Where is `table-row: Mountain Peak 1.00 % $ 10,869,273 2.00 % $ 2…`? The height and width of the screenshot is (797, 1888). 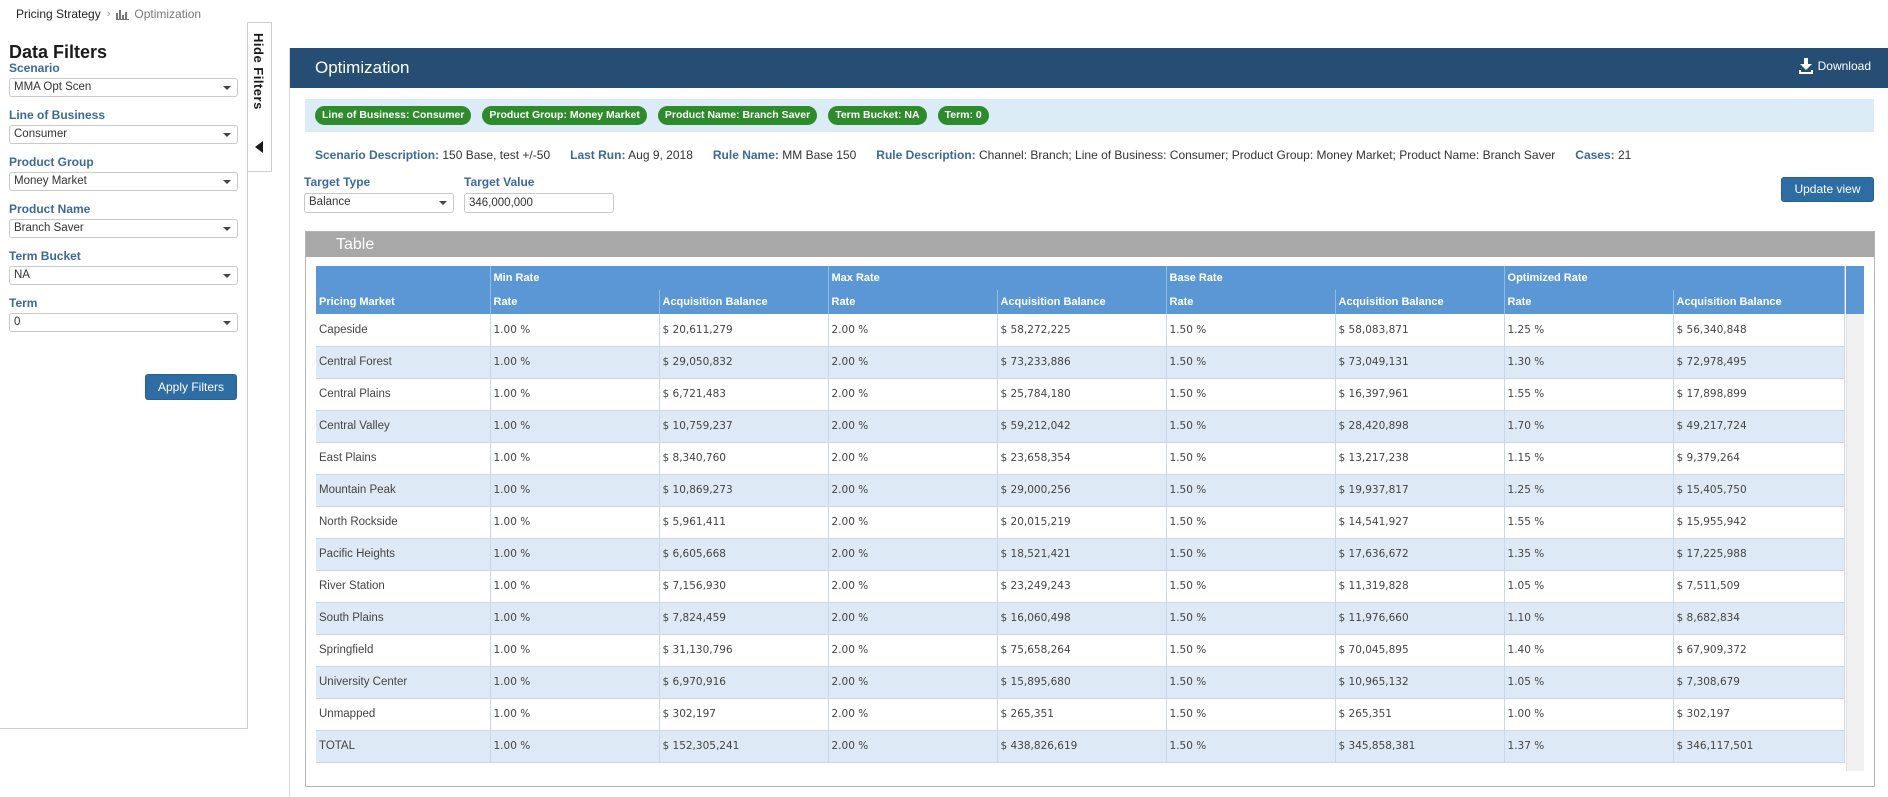
table-row: Mountain Peak 1.00 % $ 10,869,273 2.00 % $ 2… is located at coordinates (1080, 490).